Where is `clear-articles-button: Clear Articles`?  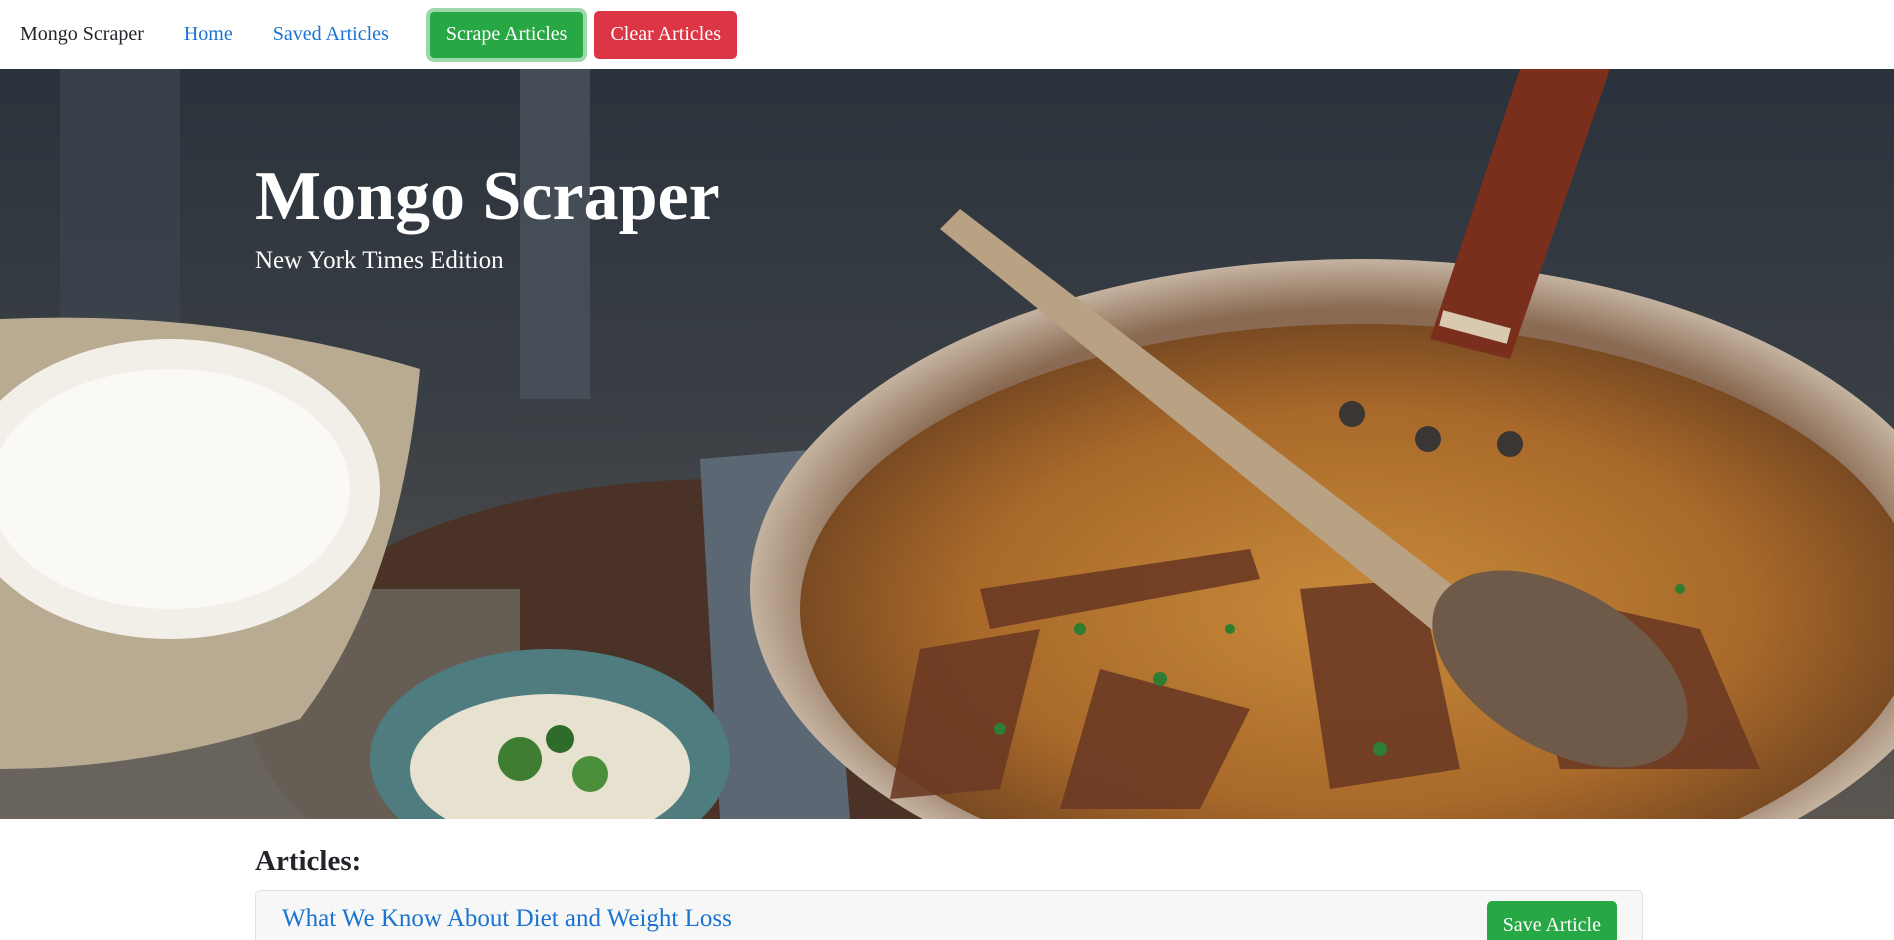
clear-articles-button: Clear Articles is located at coordinates (665, 34).